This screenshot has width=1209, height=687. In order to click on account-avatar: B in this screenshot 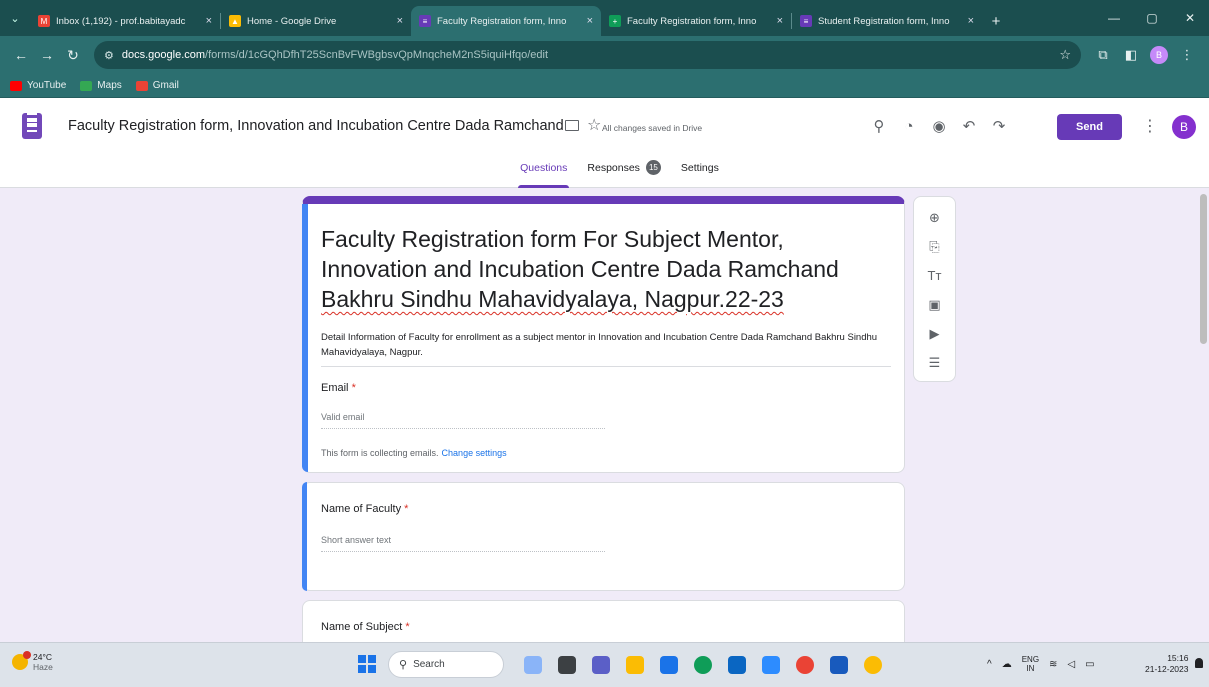, I will do `click(1184, 127)`.